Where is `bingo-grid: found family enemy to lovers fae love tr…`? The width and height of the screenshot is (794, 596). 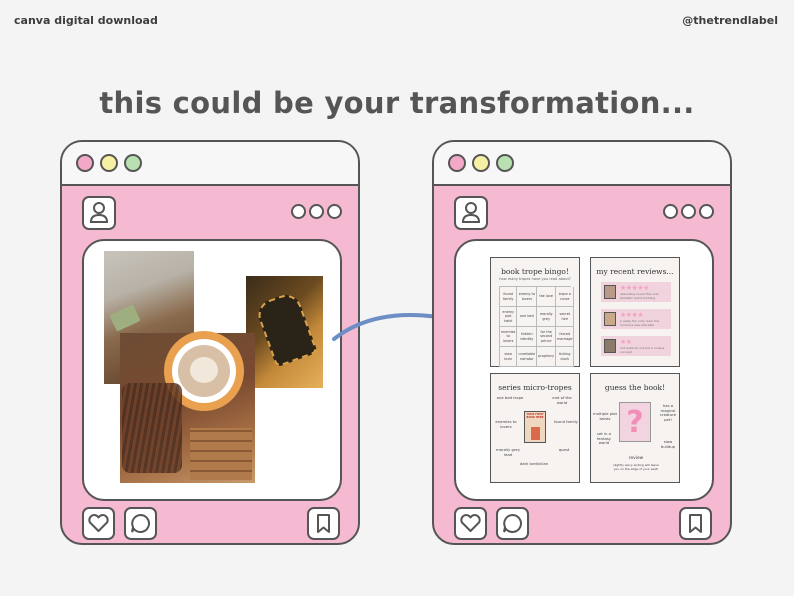
bingo-grid: found family enemy to lovers fae love tr… is located at coordinates (537, 326).